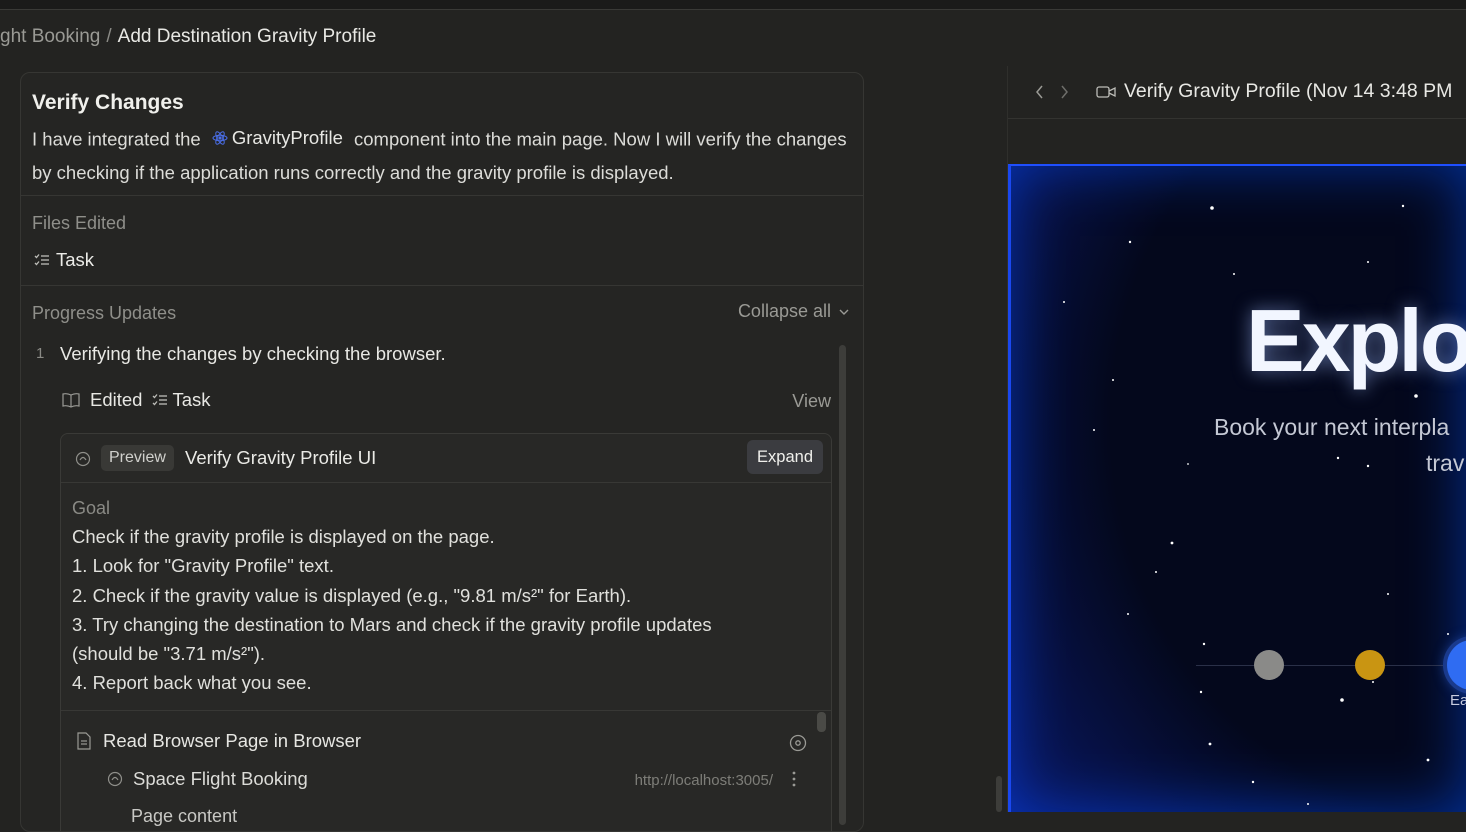  What do you see at coordinates (281, 457) in the screenshot?
I see `subtask-title: Verify Gravity Profile UI` at bounding box center [281, 457].